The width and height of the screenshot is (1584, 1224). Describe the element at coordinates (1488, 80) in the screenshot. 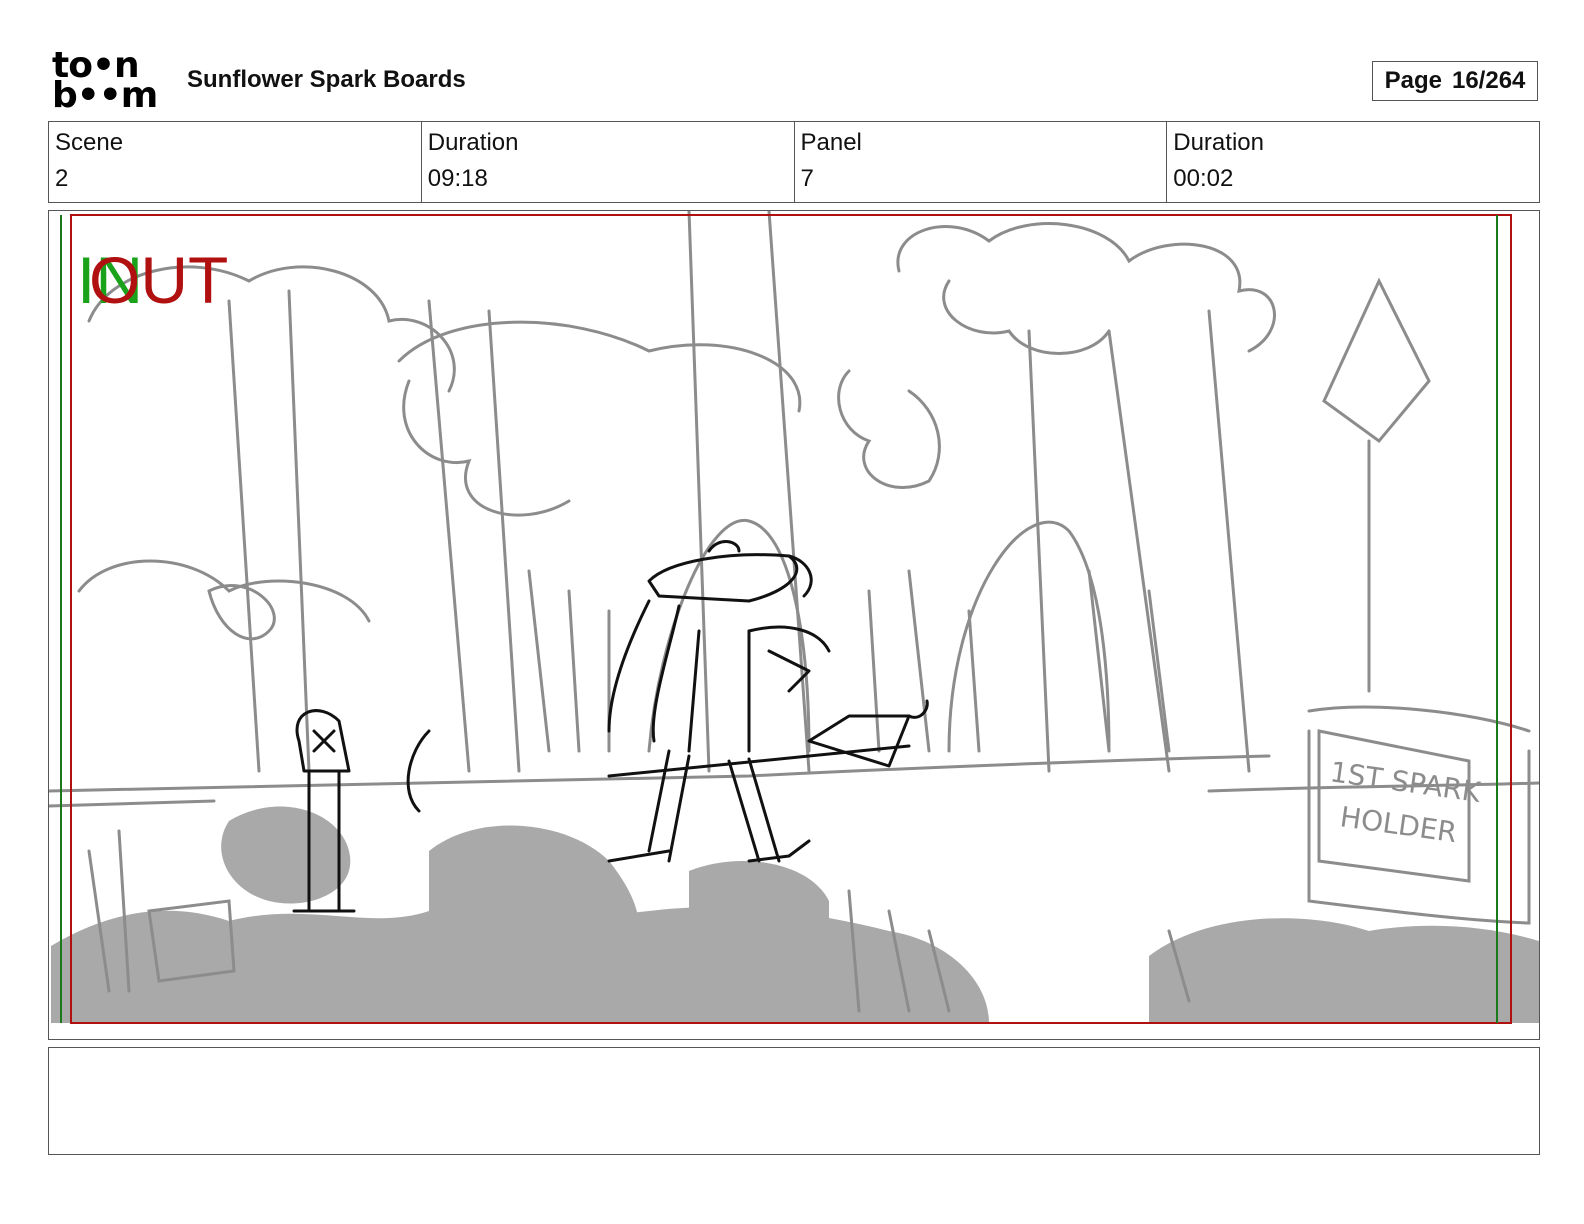

I see `page-value: 16/264` at that location.